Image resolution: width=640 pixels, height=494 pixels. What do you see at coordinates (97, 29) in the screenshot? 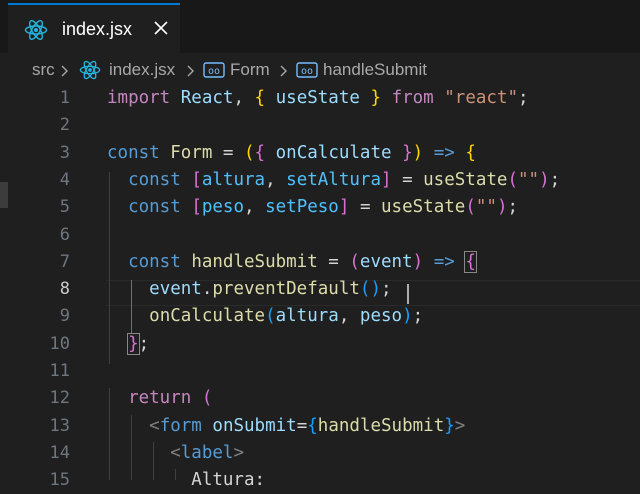
I see `tab-label: index.jsx` at bounding box center [97, 29].